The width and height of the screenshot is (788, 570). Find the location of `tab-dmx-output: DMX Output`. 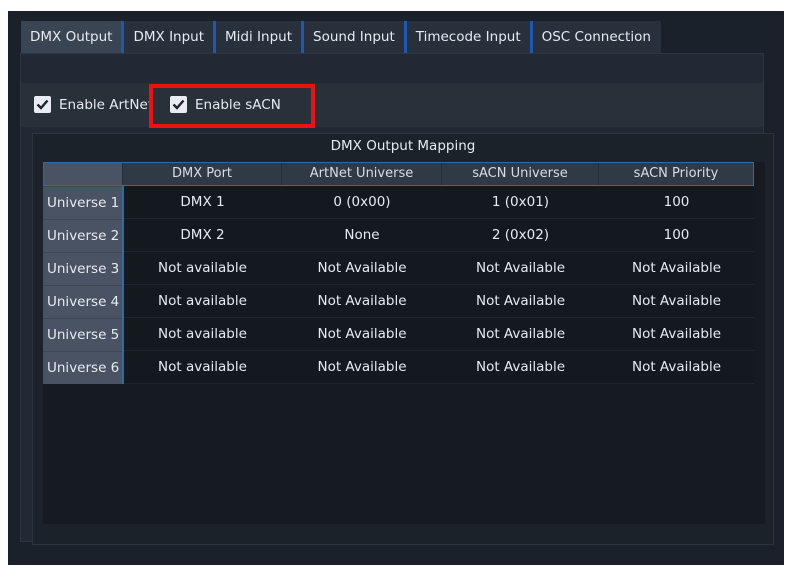

tab-dmx-output: DMX Output is located at coordinates (73, 37).